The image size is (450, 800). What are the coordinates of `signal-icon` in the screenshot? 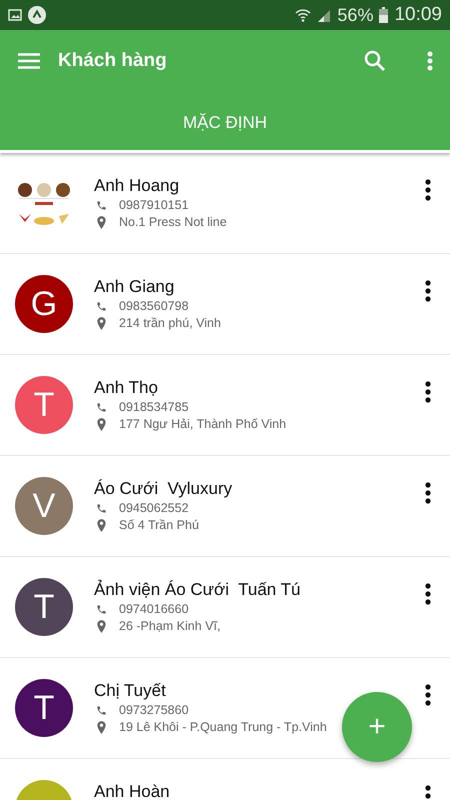 It's located at (324, 15).